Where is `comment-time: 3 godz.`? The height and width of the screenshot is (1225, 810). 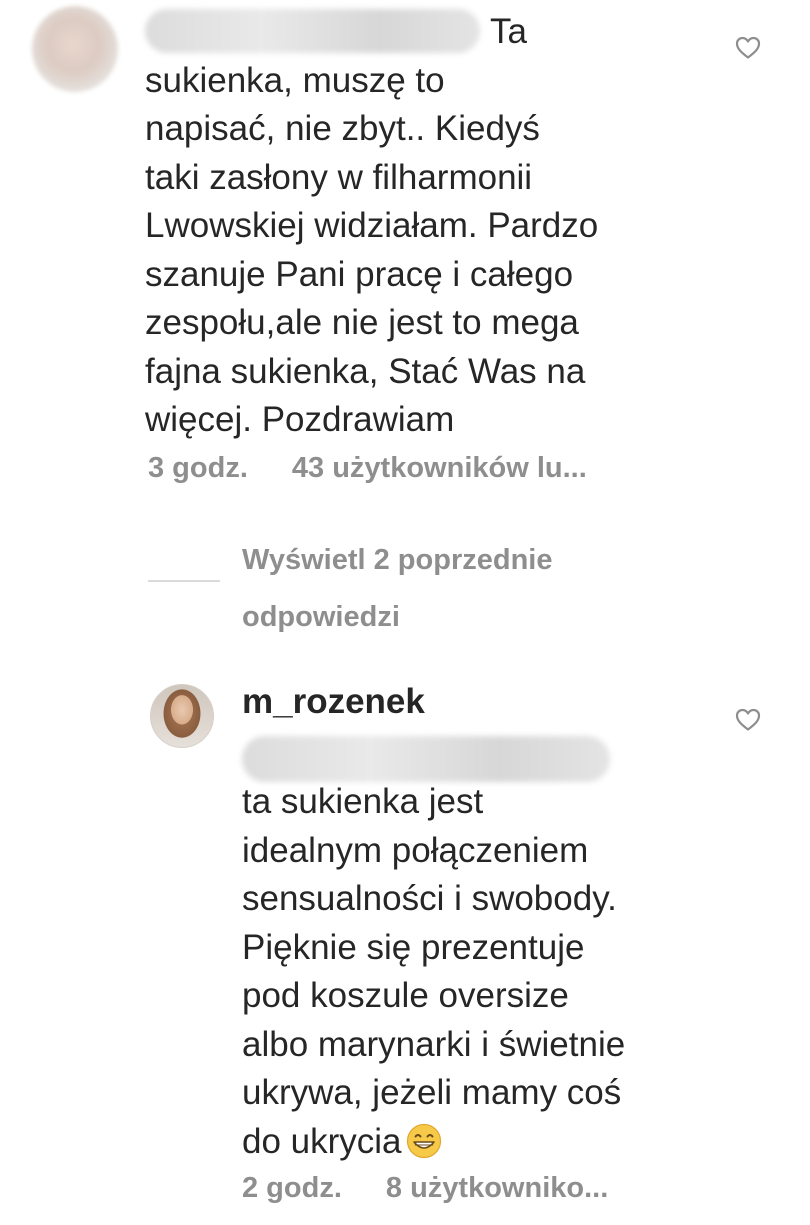
comment-time: 3 godz. is located at coordinates (198, 468).